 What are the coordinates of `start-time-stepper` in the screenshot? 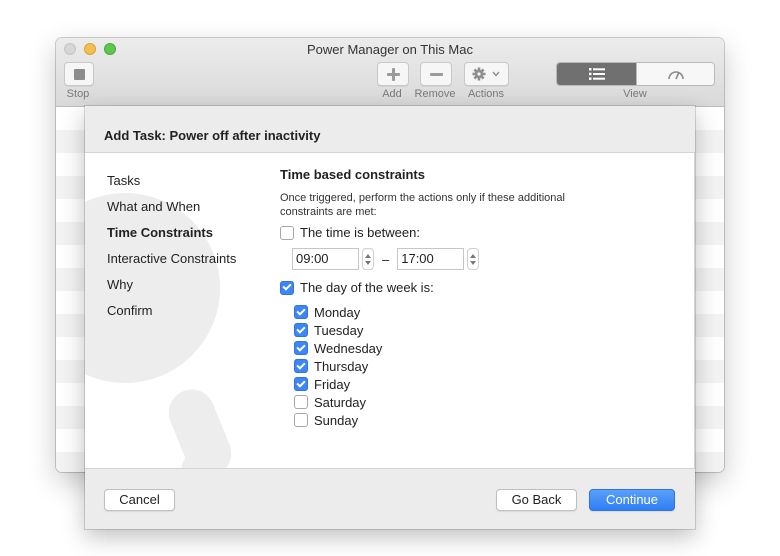 It's located at (368, 259).